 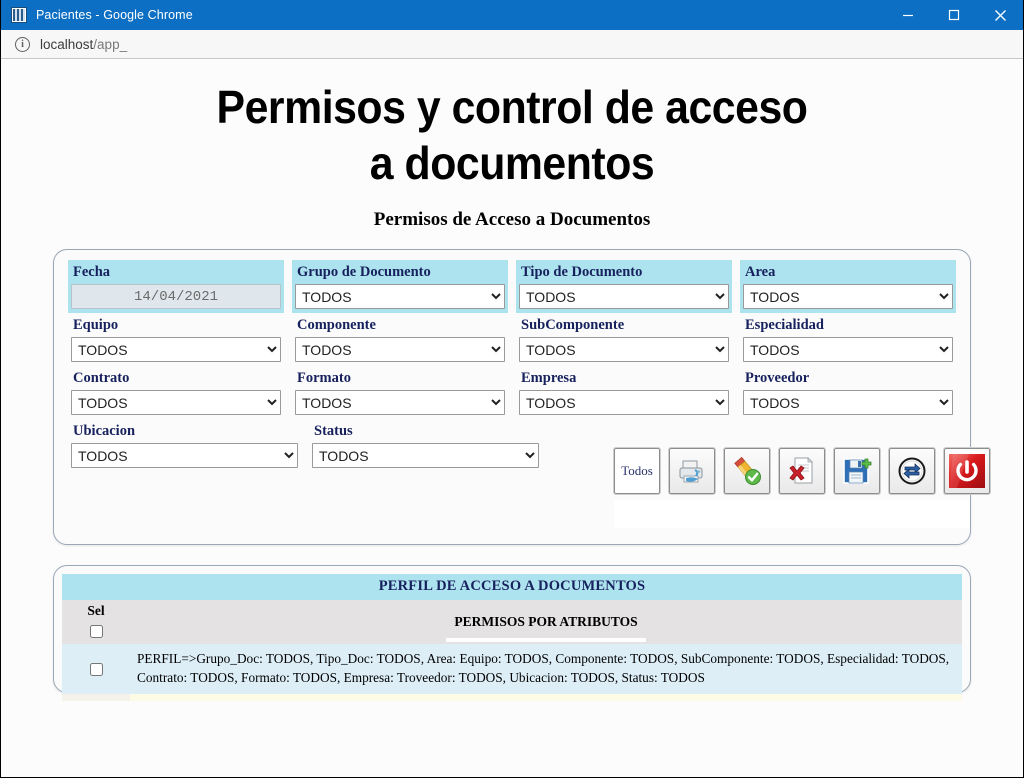 I want to click on table-header: Sel PERMISOS POR ATRIBUTOS, so click(x=512, y=622).